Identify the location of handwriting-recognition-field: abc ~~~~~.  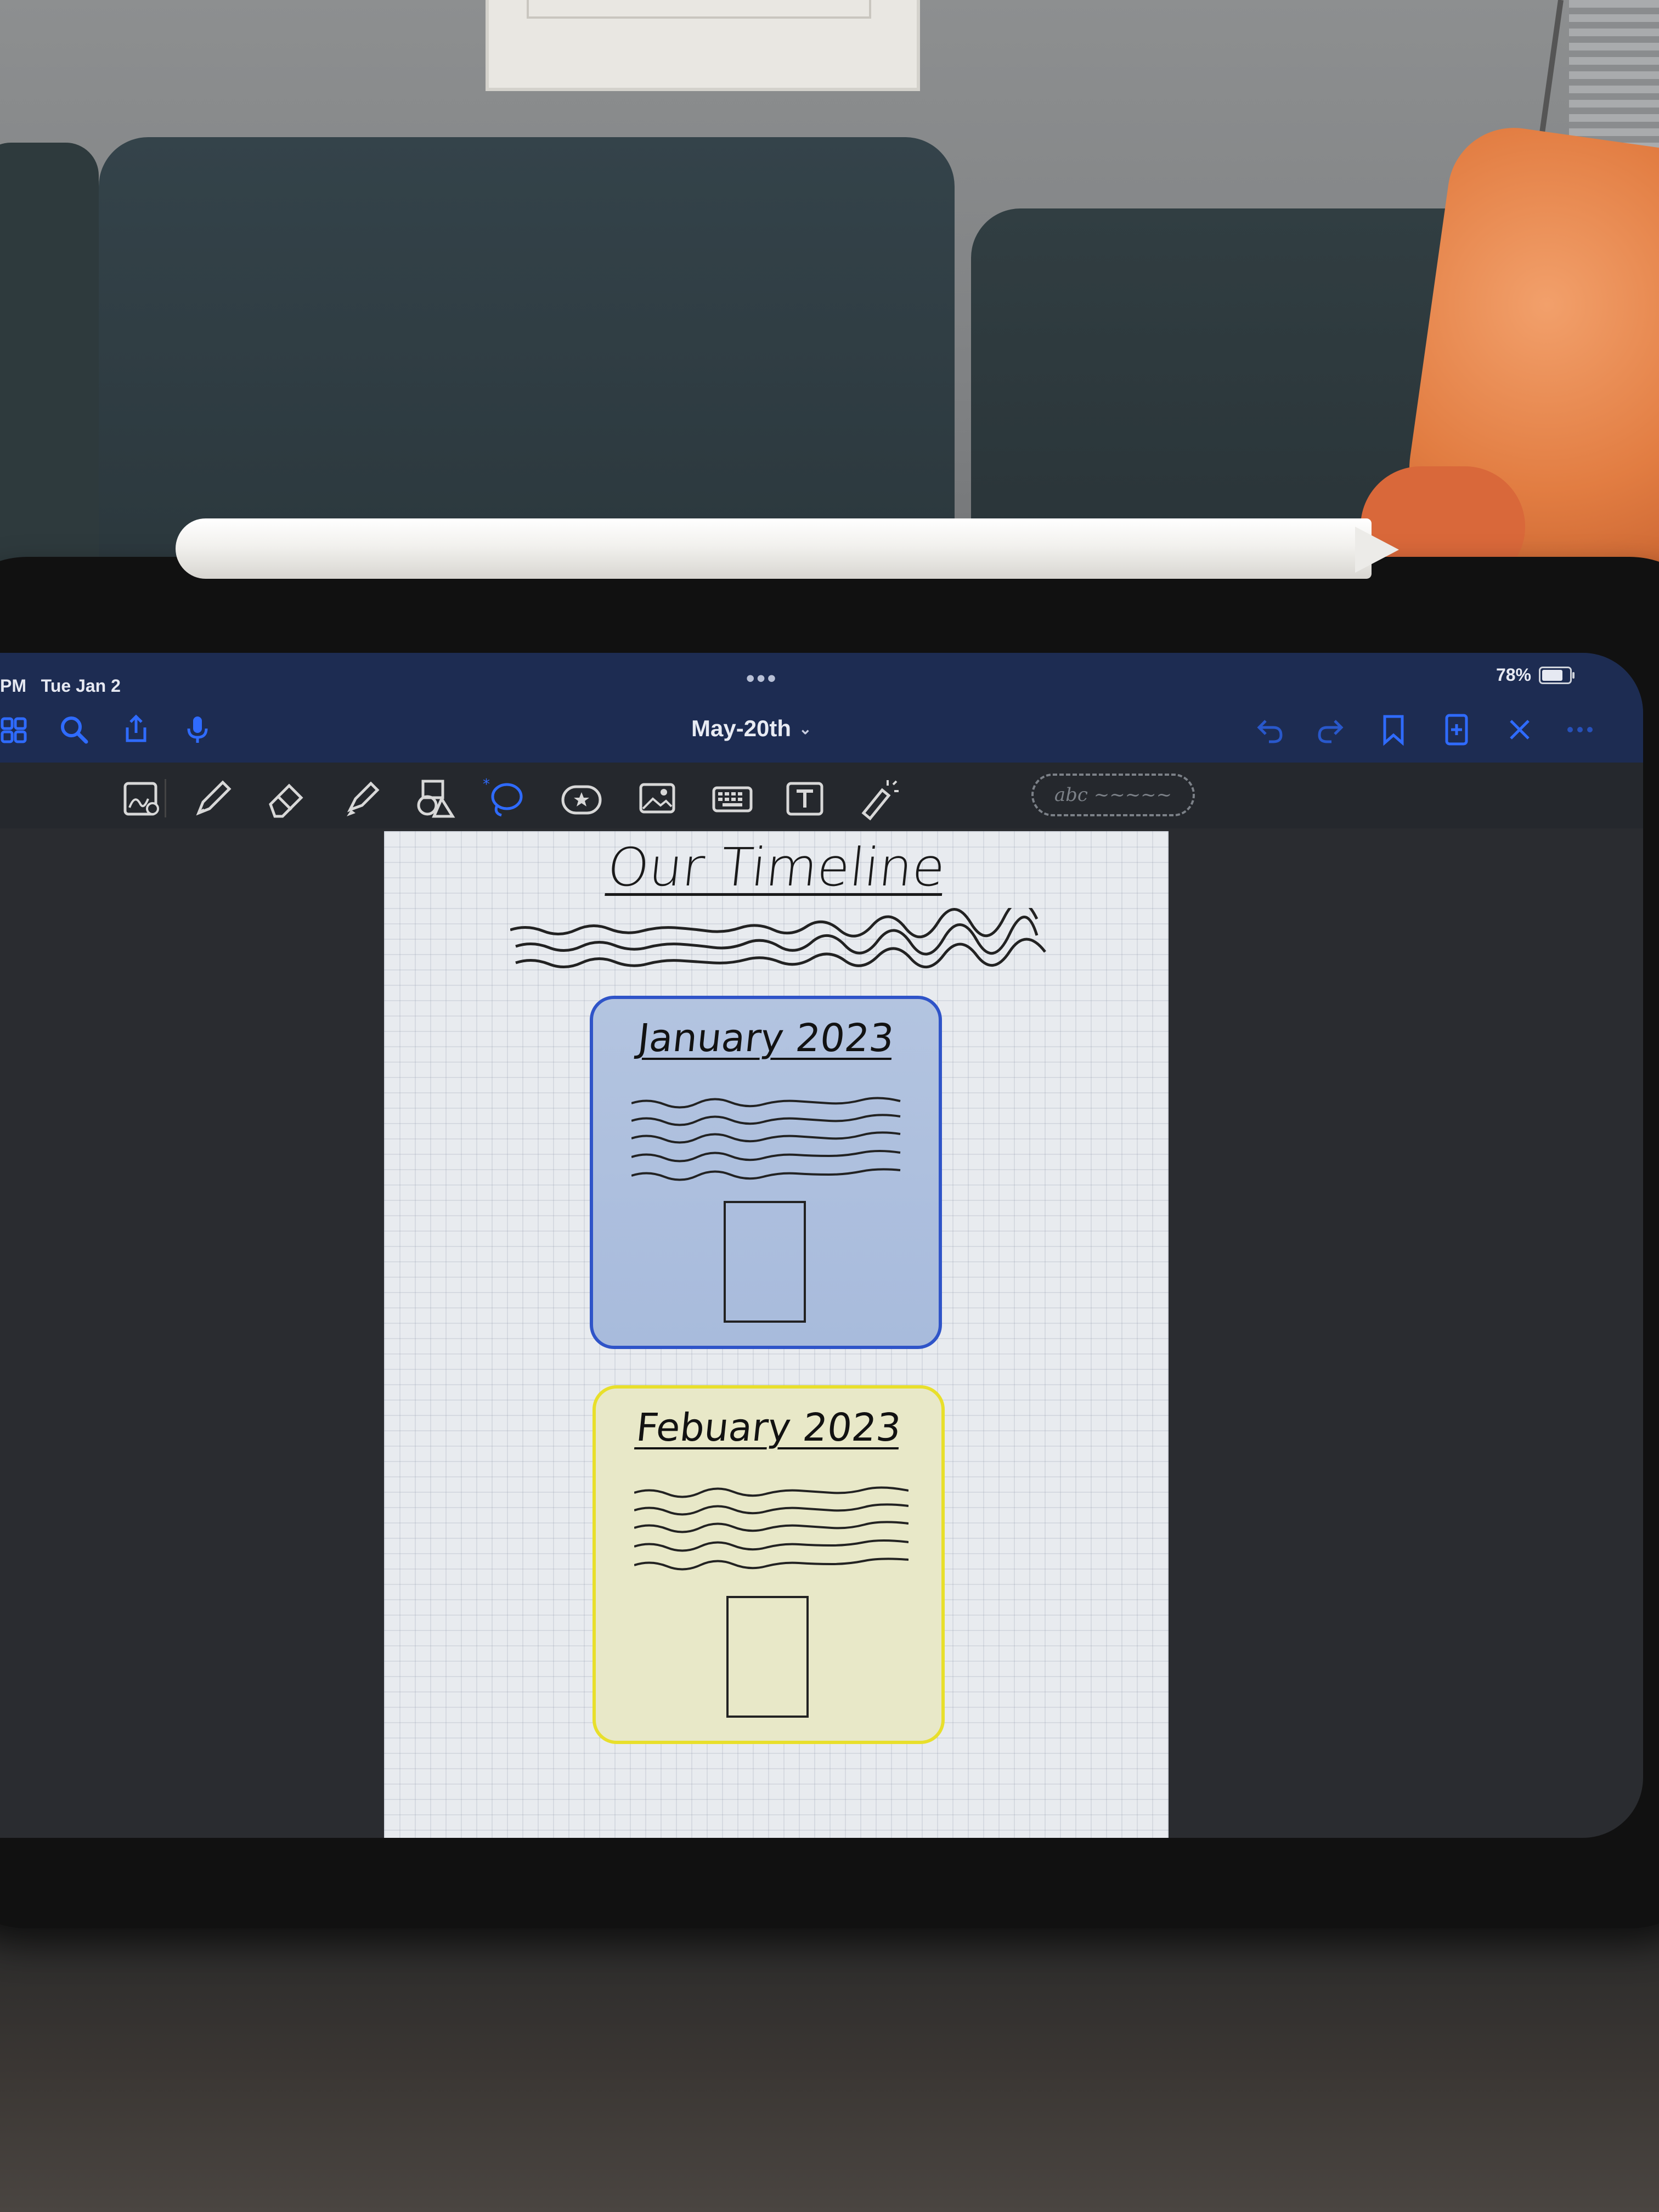
(1113, 795).